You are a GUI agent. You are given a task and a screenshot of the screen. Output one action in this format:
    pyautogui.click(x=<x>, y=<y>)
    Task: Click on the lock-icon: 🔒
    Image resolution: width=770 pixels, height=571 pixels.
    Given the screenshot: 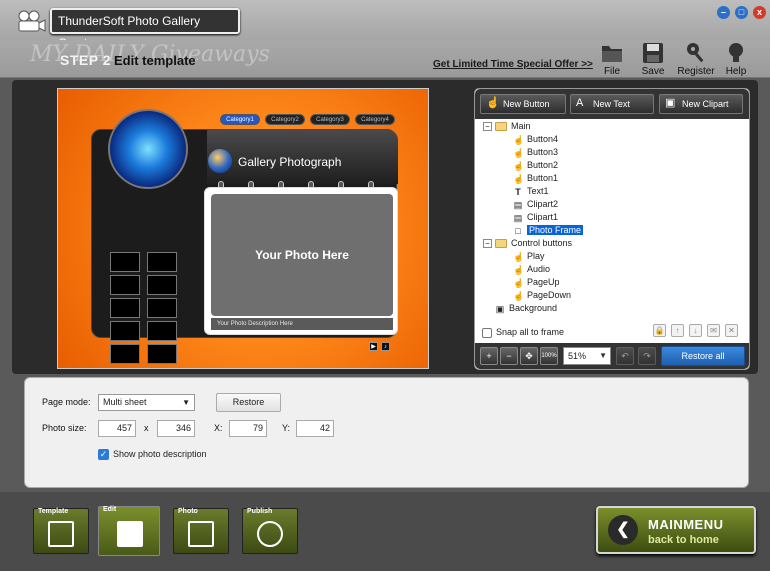 What is the action you would take?
    pyautogui.click(x=659, y=330)
    